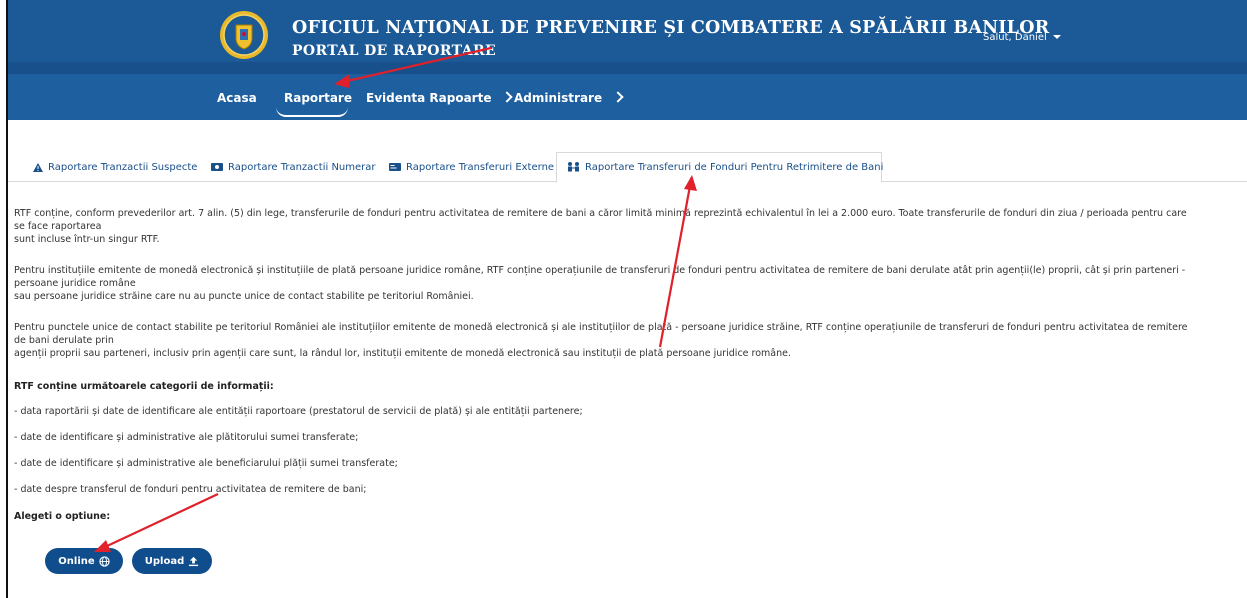  I want to click on nav-item-administrare-label: Administrare, so click(558, 98).